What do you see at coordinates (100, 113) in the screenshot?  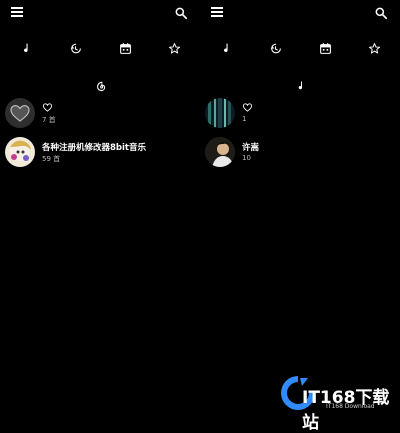 I see `list-item: 7 首` at bounding box center [100, 113].